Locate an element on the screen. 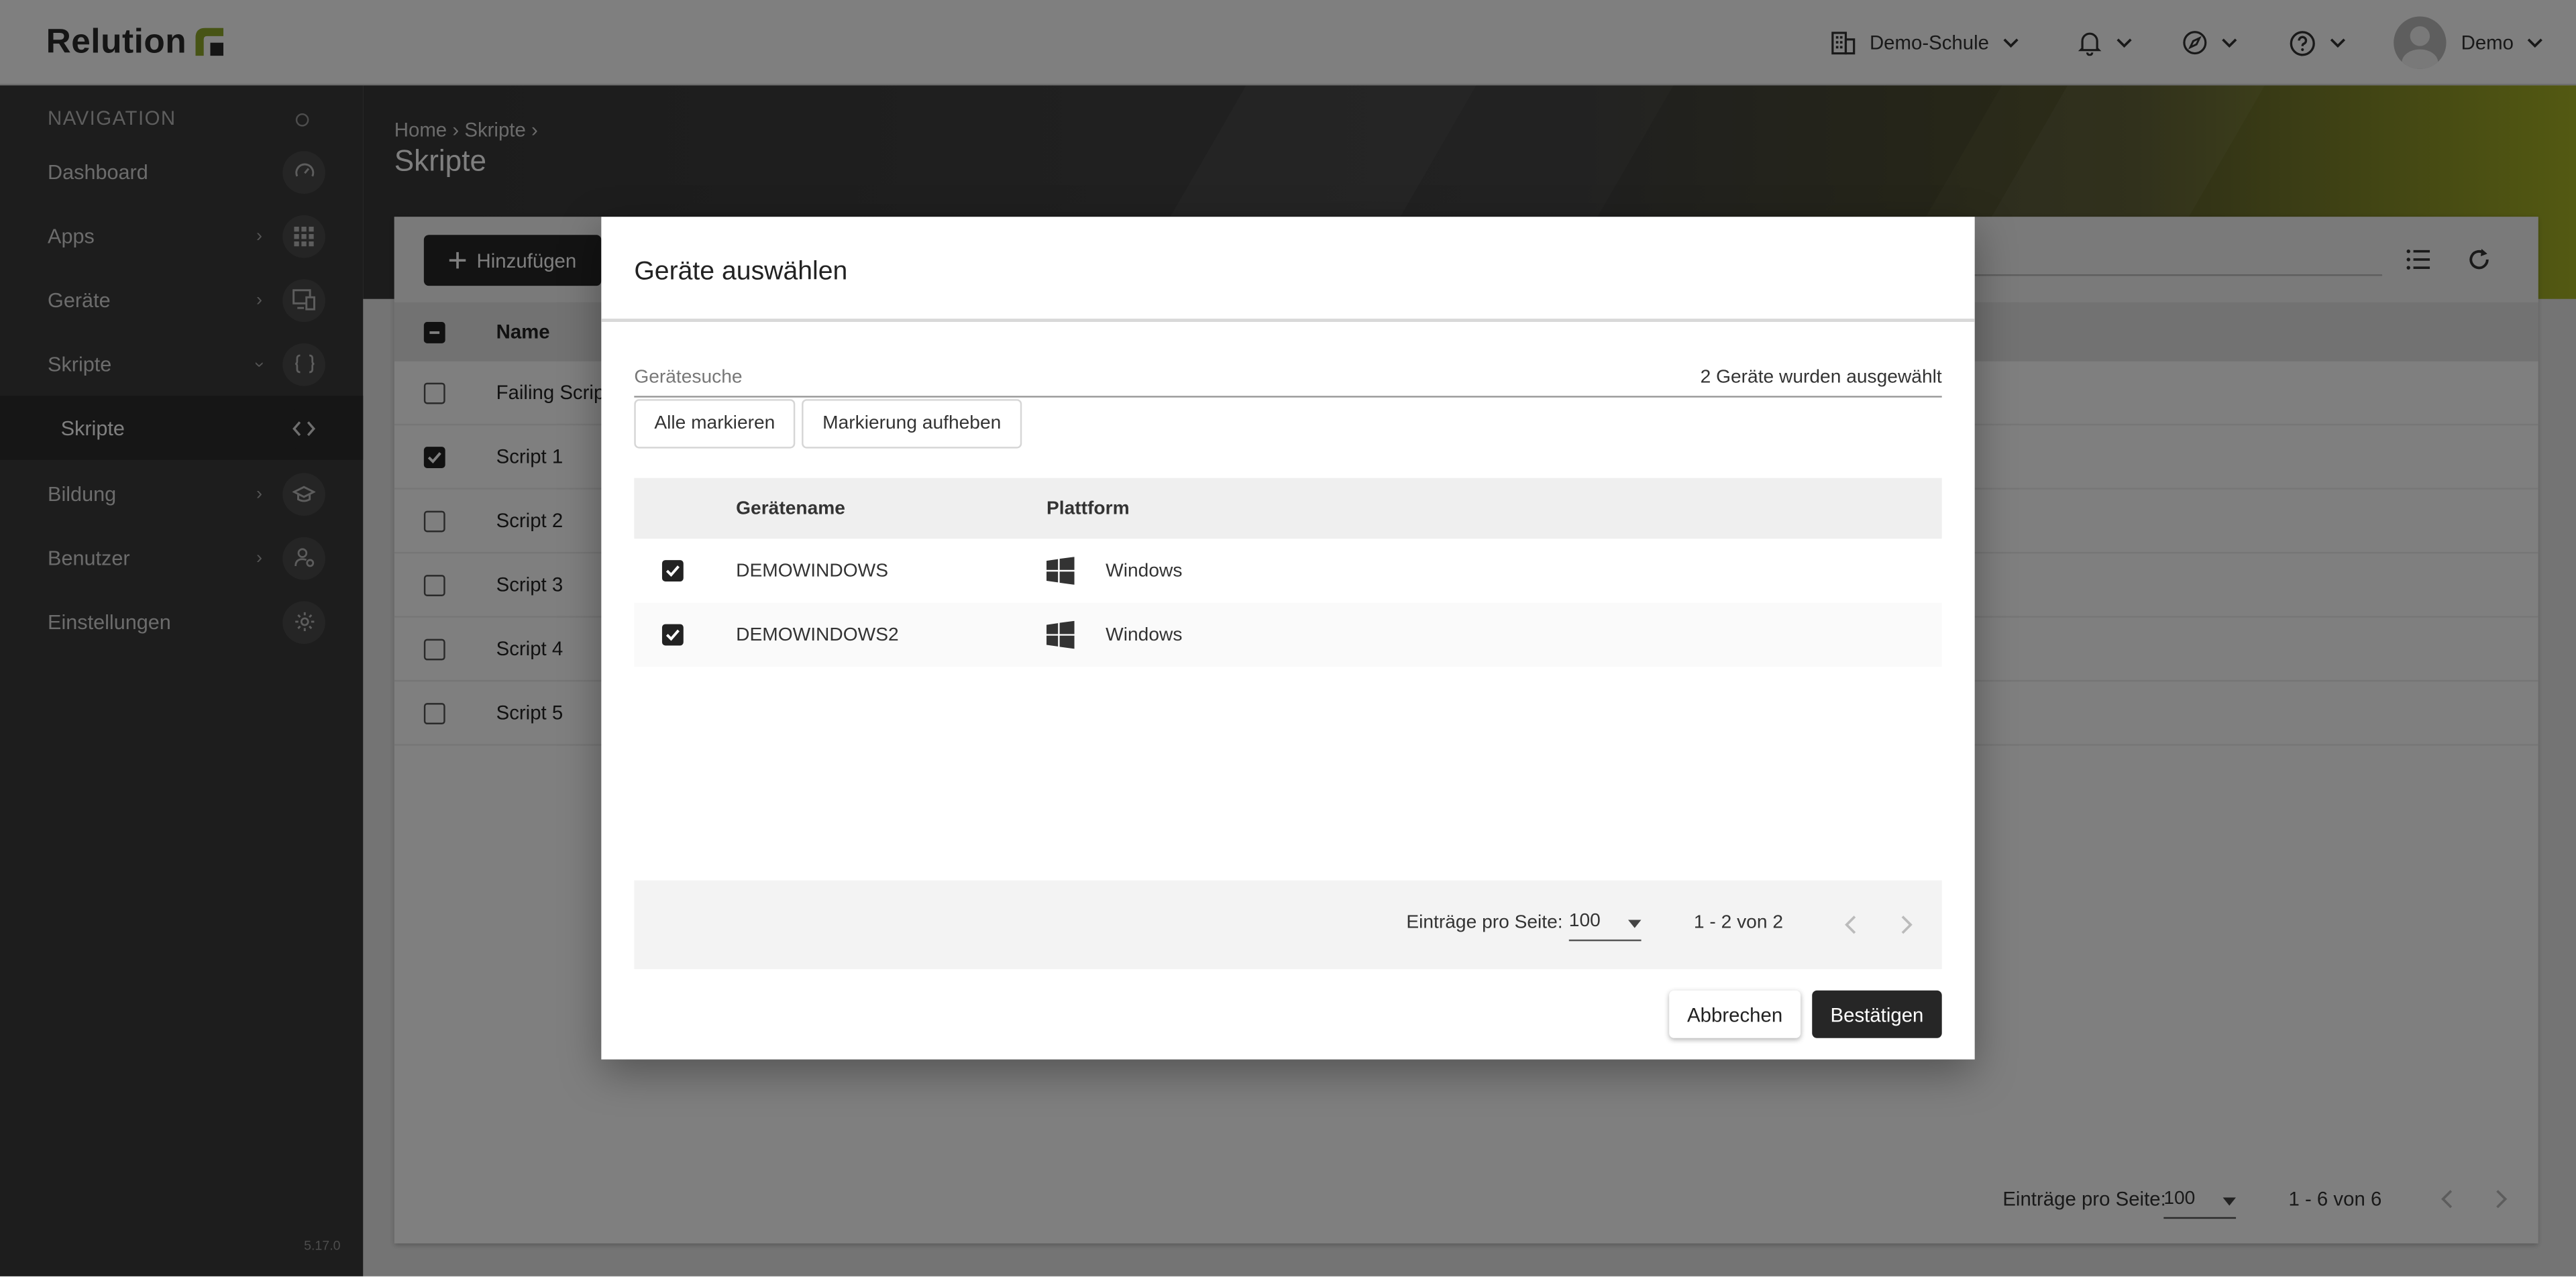 The width and height of the screenshot is (2576, 1277). caret-down-icon is located at coordinates (1634, 924).